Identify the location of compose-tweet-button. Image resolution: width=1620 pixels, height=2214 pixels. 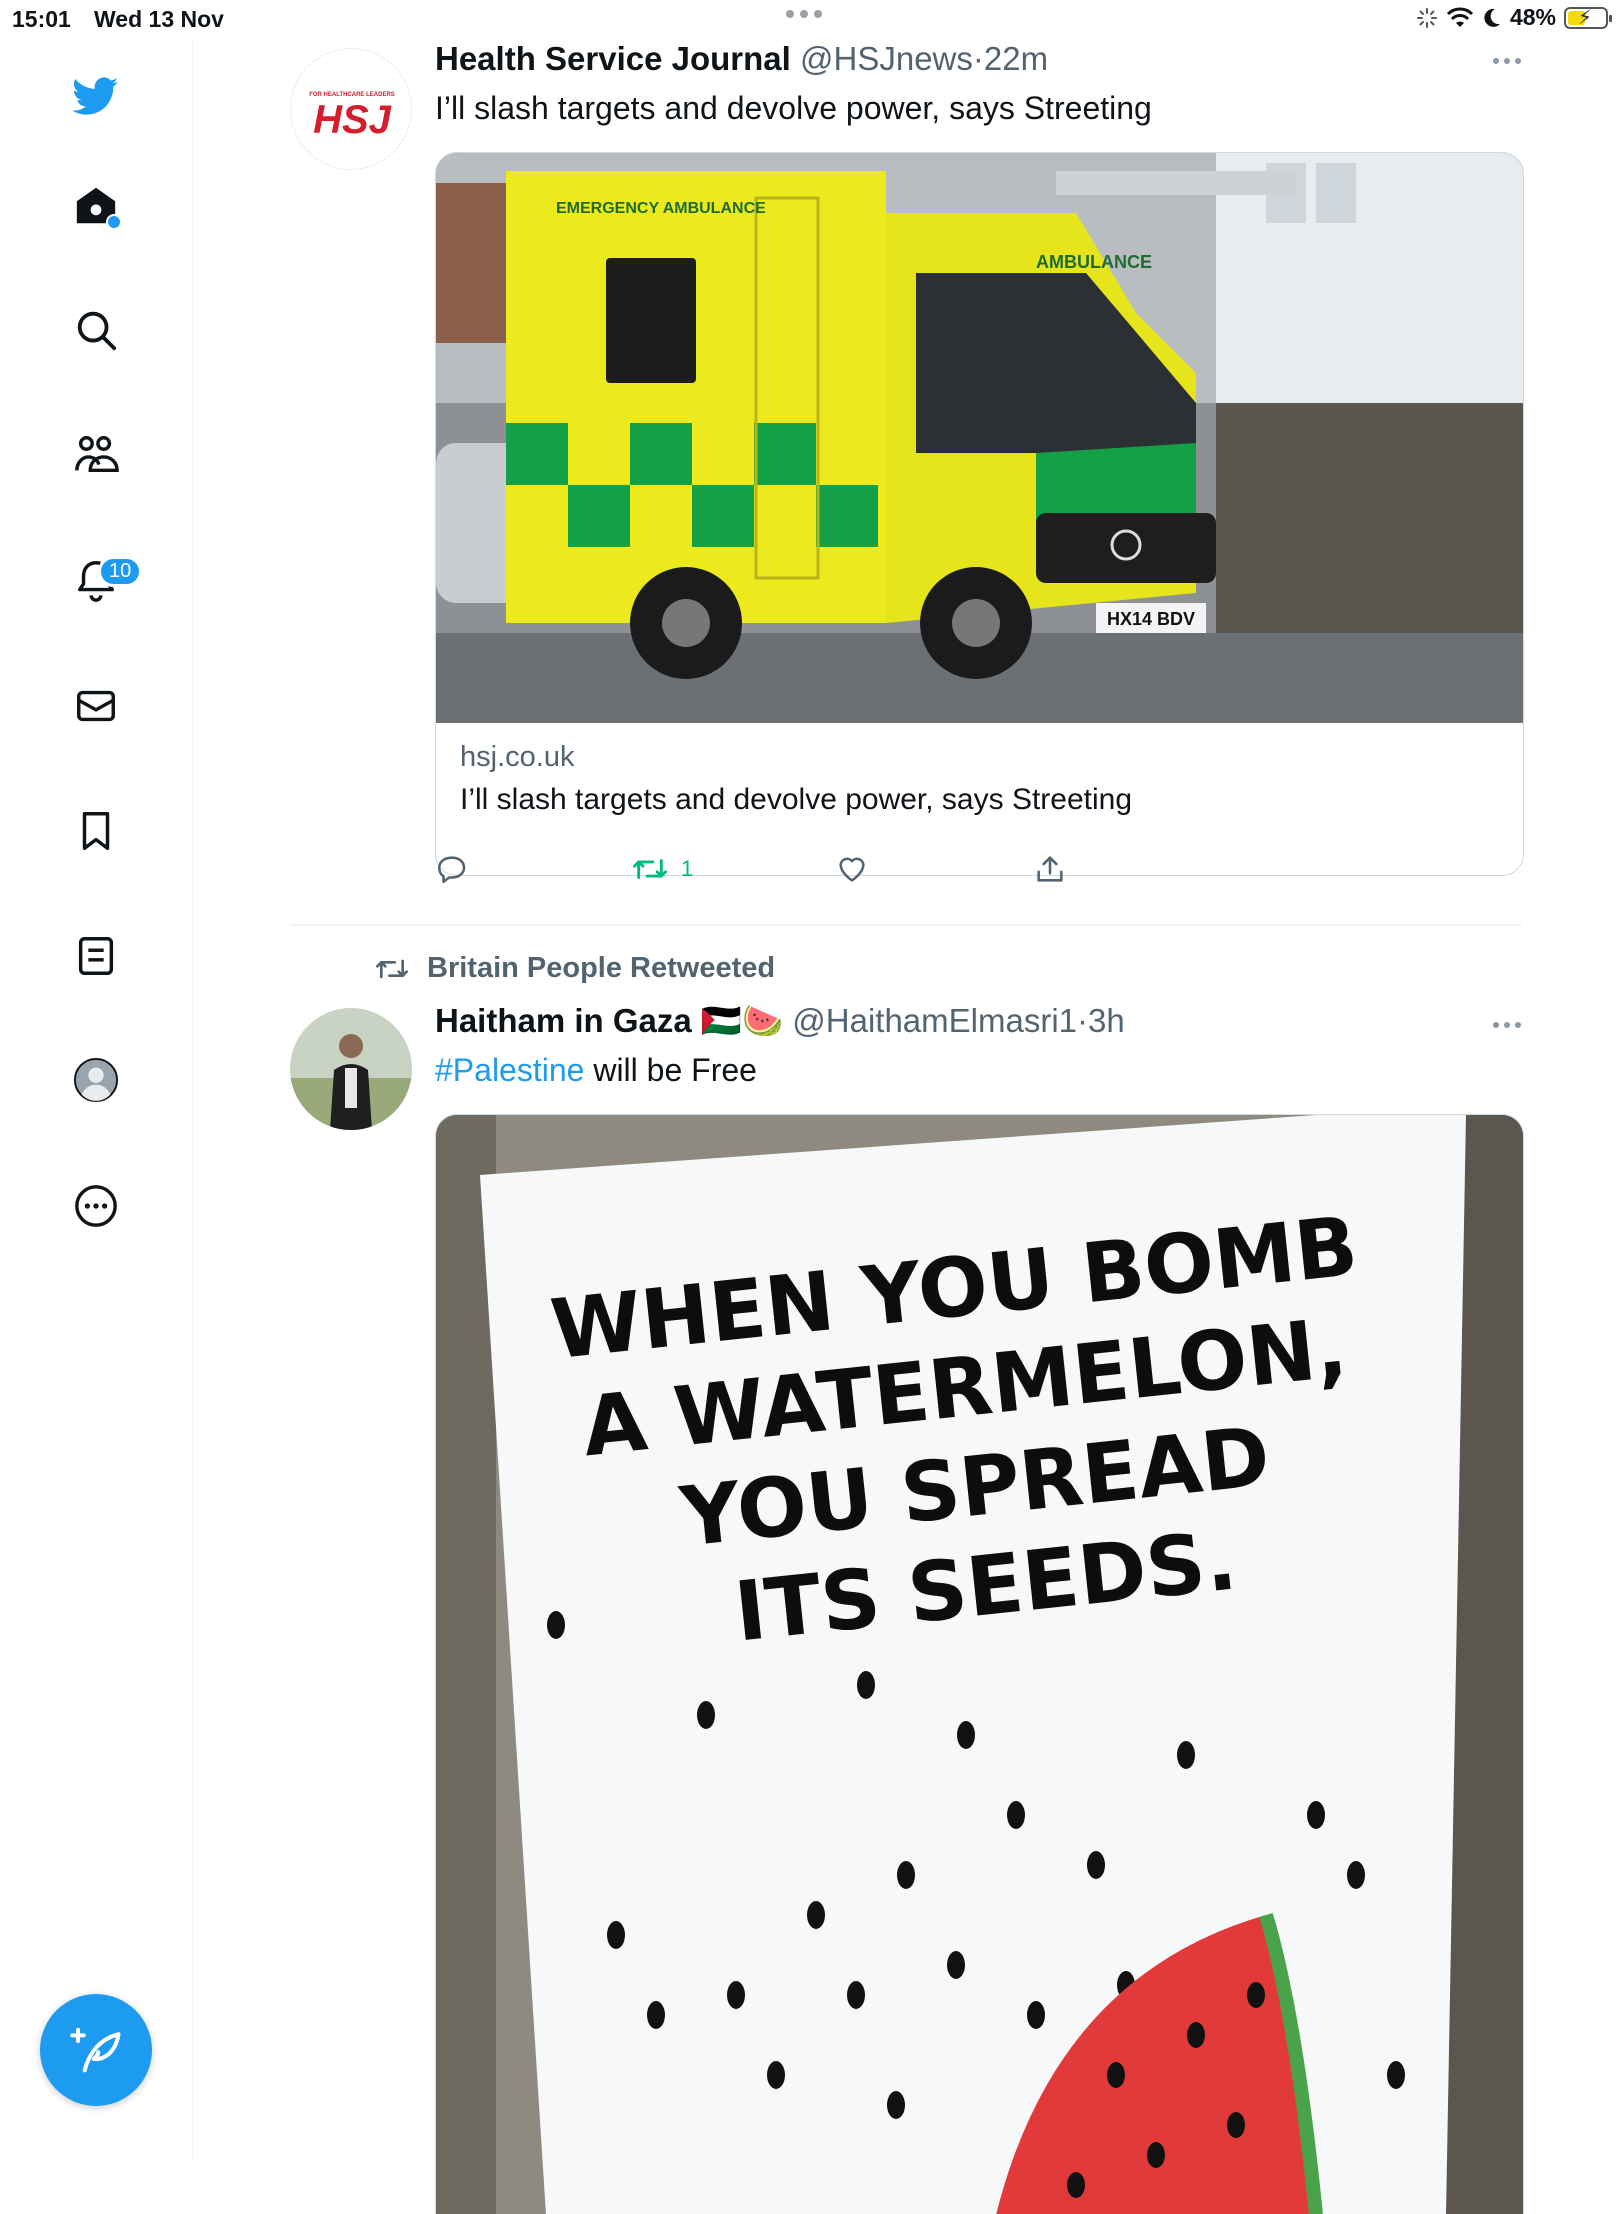
(96, 2050).